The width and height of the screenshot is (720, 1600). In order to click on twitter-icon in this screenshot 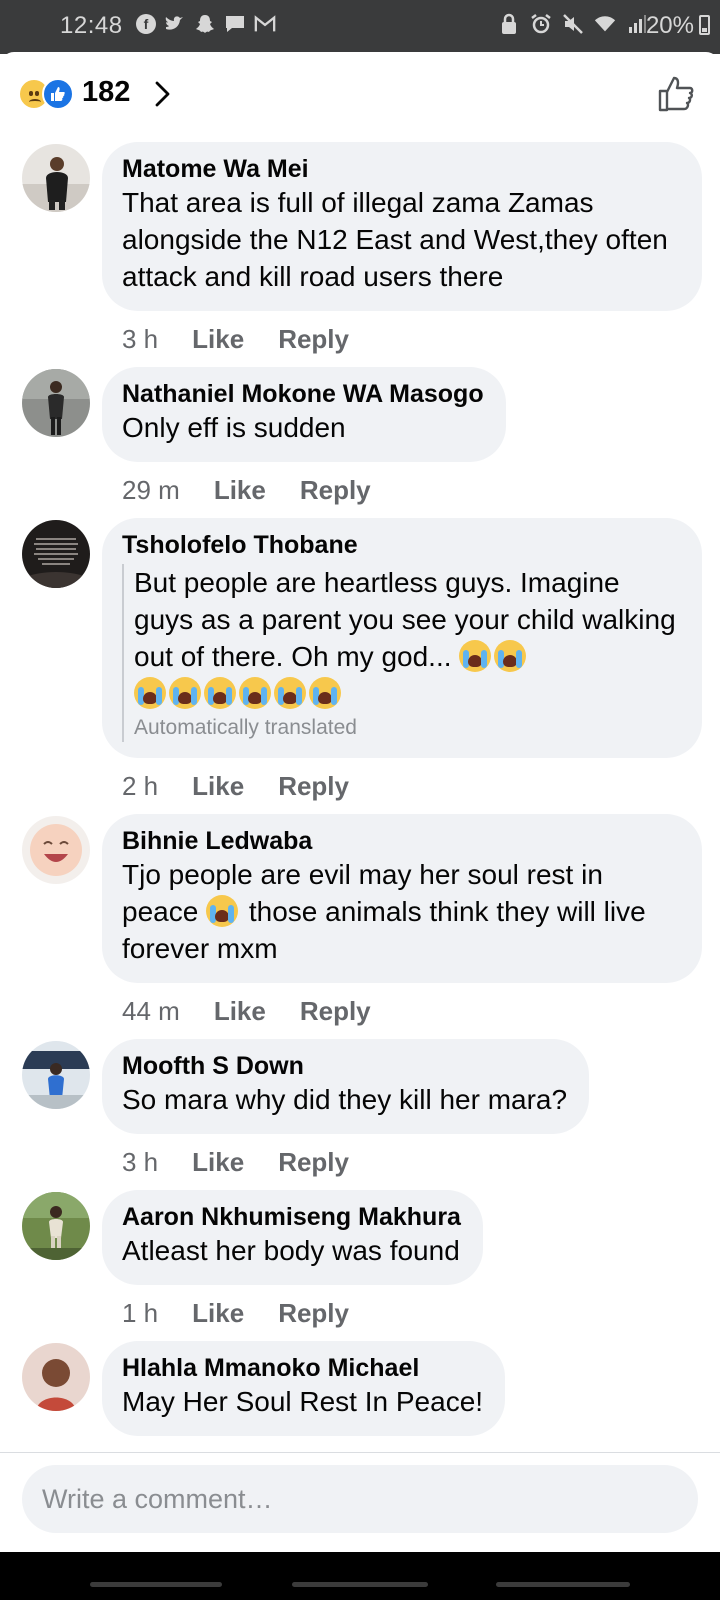, I will do `click(175, 24)`.